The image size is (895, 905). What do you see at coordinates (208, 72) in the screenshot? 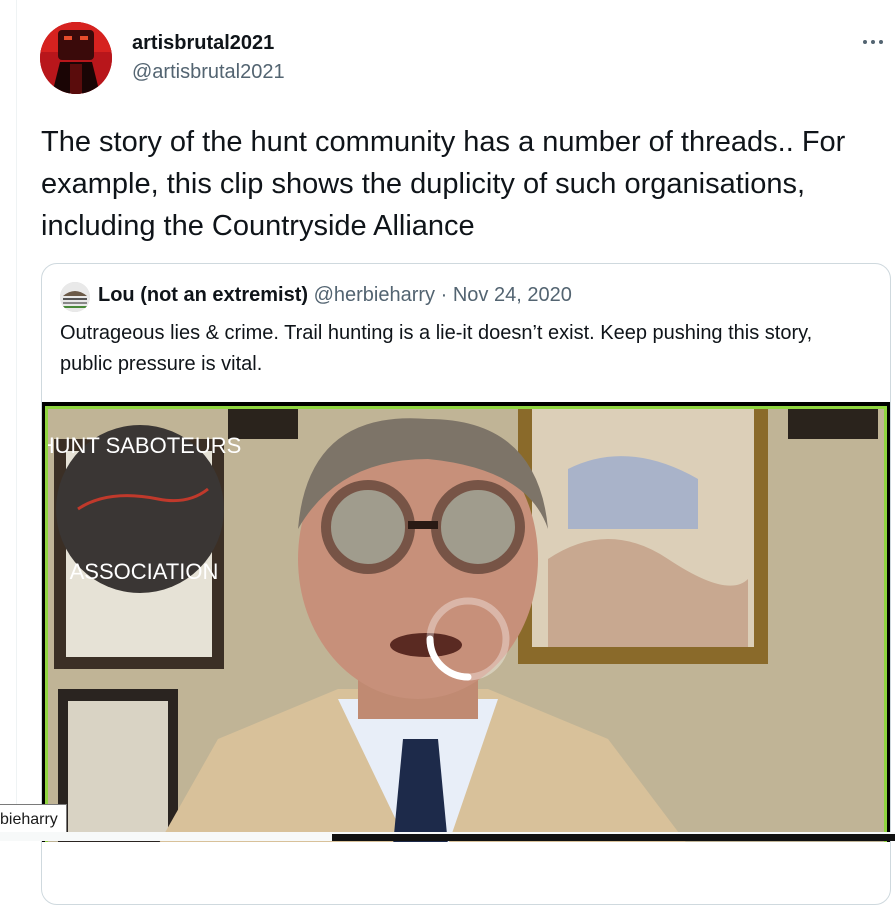
I see `author-handle: @artisbrutal2021` at bounding box center [208, 72].